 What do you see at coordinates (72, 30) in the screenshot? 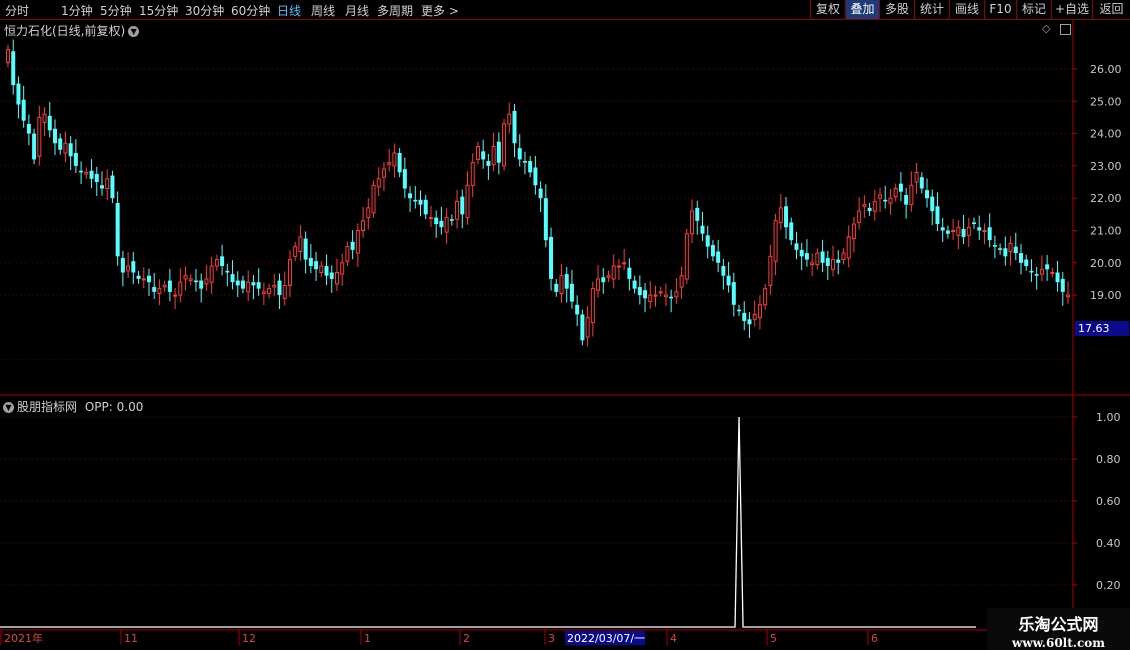
I see `stock-title: 恒力石化(日线,前复权) ▼` at bounding box center [72, 30].